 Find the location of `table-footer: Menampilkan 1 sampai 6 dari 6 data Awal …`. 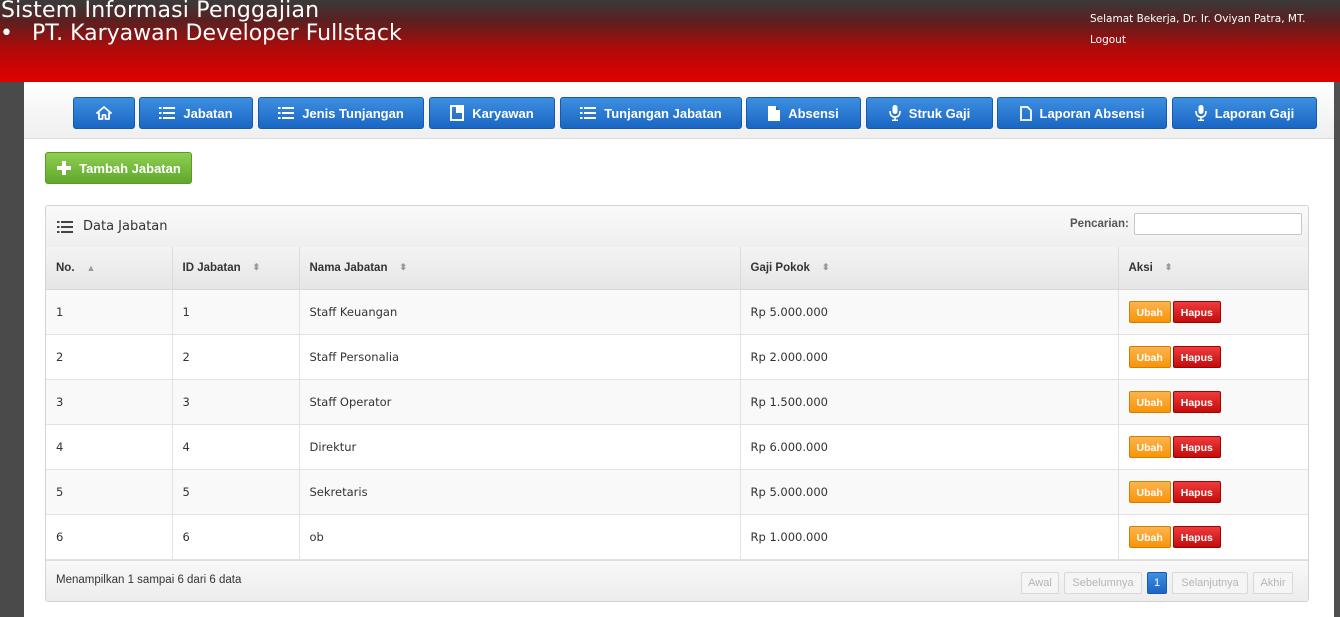

table-footer: Menampilkan 1 sampai 6 dari 6 data Awal … is located at coordinates (677, 580).